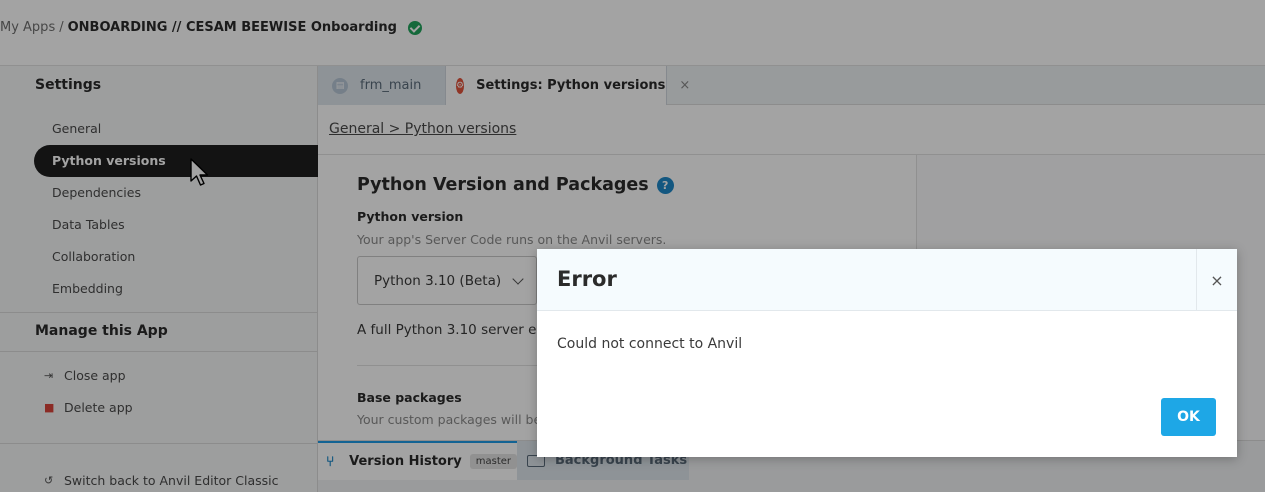 This screenshot has width=1265, height=492. What do you see at coordinates (1216, 280) in the screenshot?
I see `close-icon: ×` at bounding box center [1216, 280].